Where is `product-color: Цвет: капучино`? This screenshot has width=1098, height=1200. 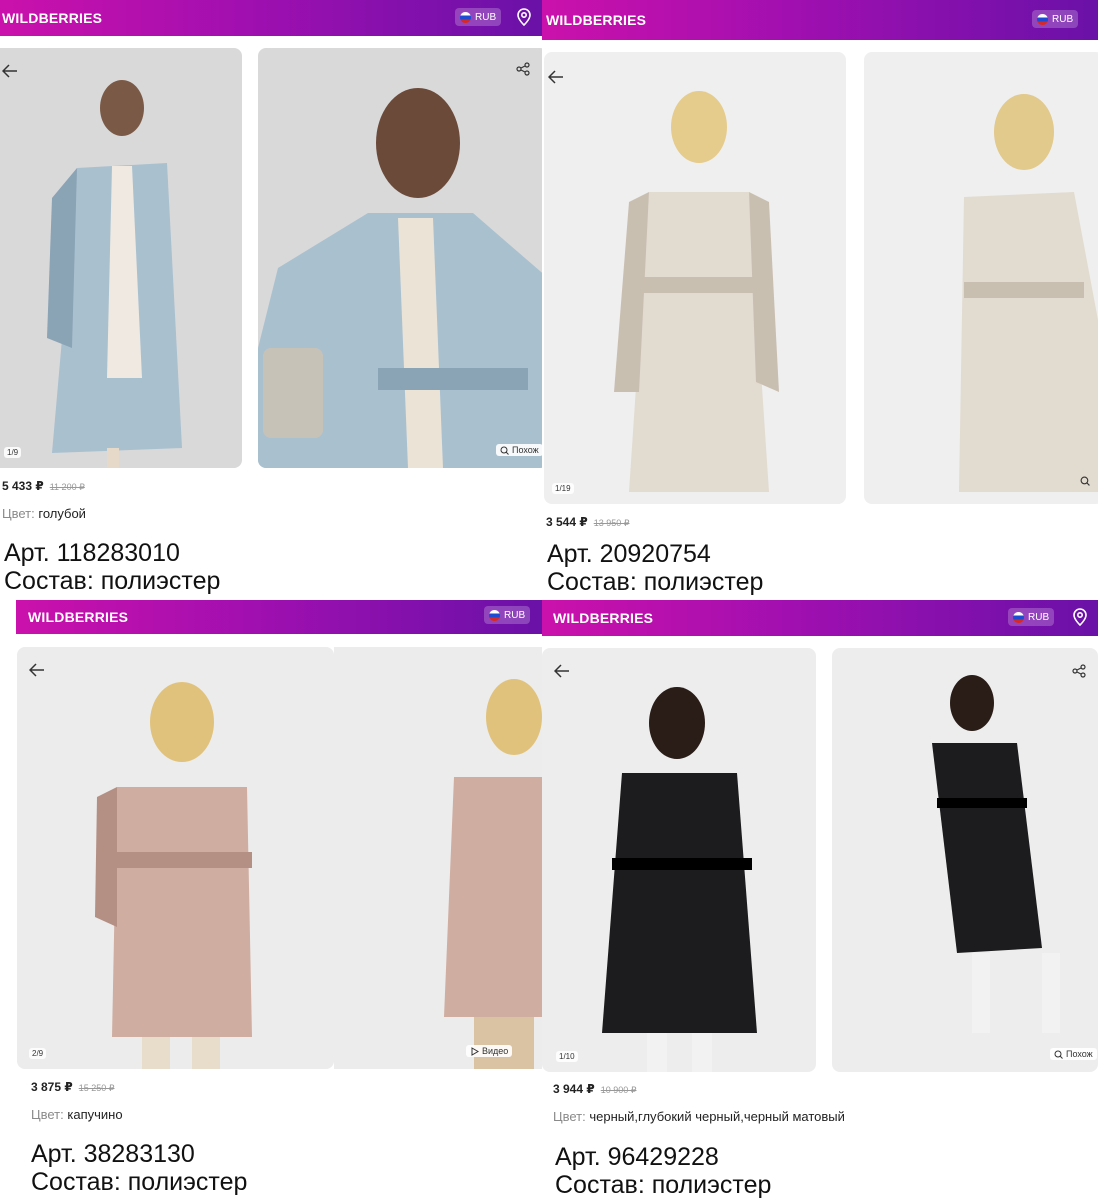 product-color: Цвет: капучино is located at coordinates (77, 1114).